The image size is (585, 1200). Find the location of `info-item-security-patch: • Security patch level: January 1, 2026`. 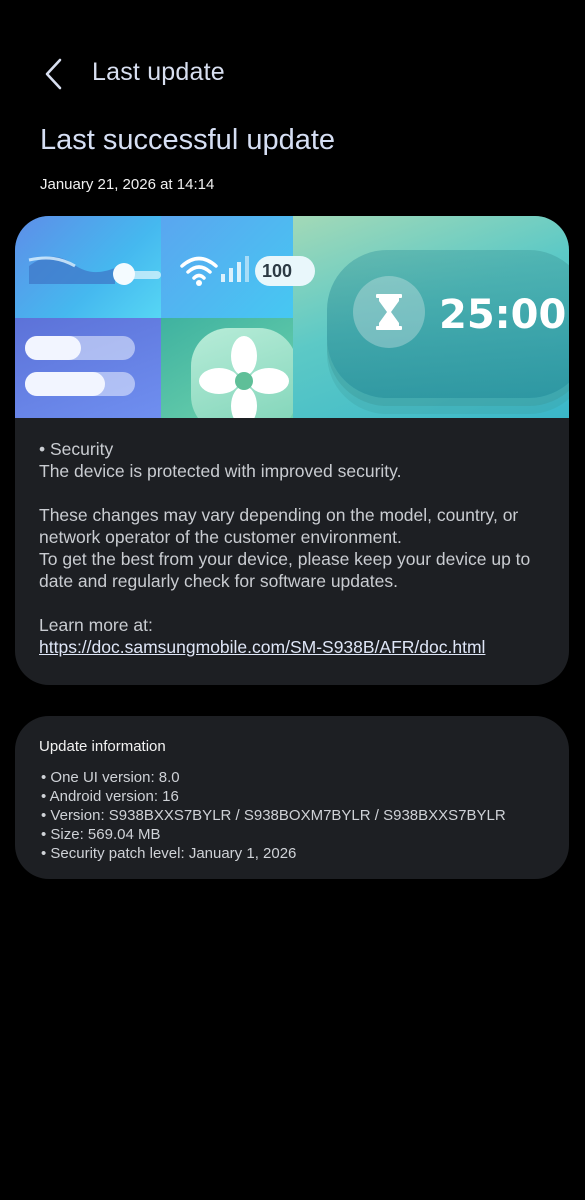

info-item-security-patch: • Security patch level: January 1, 2026 is located at coordinates (169, 853).